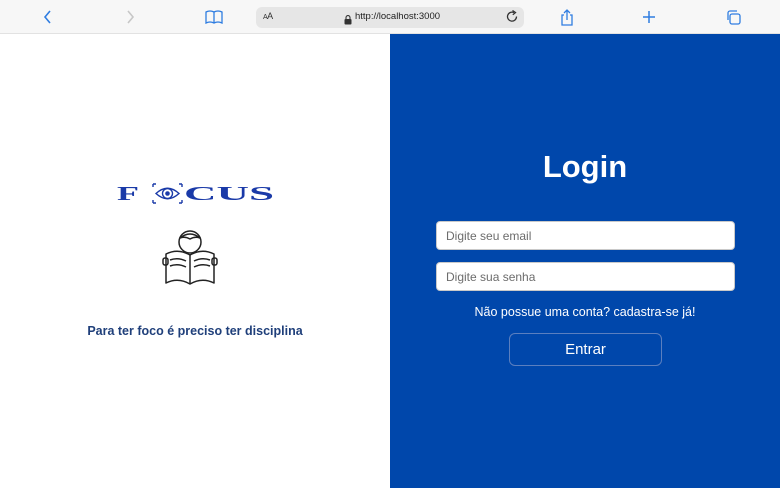 The height and width of the screenshot is (488, 780). What do you see at coordinates (567, 17) in the screenshot?
I see `share-icon` at bounding box center [567, 17].